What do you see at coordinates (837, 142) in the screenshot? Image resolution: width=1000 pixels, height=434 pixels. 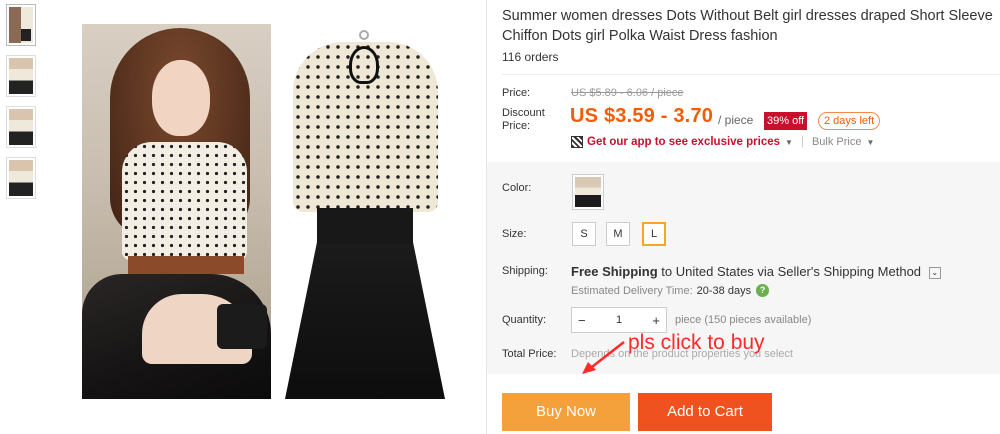 I see `bulk-price-link: Bulk Price` at bounding box center [837, 142].